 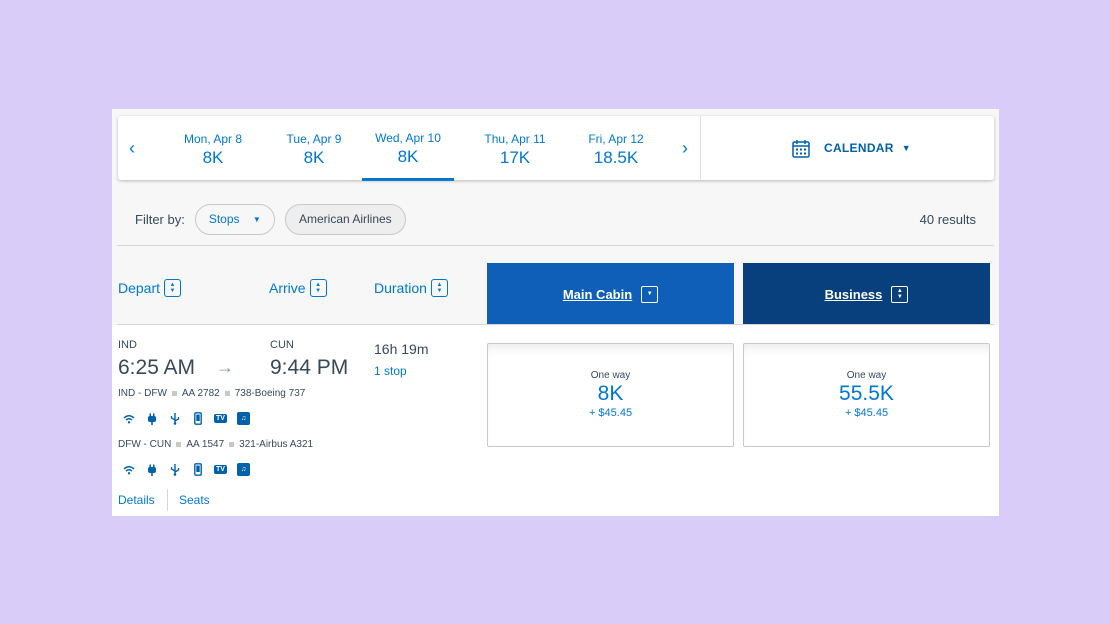 What do you see at coordinates (200, 393) in the screenshot?
I see `segment-flight-number: AA 2782` at bounding box center [200, 393].